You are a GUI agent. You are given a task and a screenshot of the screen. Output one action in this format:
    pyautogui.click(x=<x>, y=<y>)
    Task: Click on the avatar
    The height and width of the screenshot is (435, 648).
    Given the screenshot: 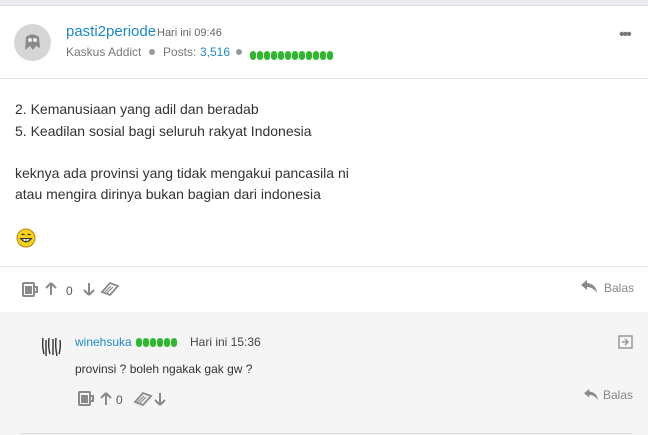 What is the action you would take?
    pyautogui.click(x=32, y=42)
    